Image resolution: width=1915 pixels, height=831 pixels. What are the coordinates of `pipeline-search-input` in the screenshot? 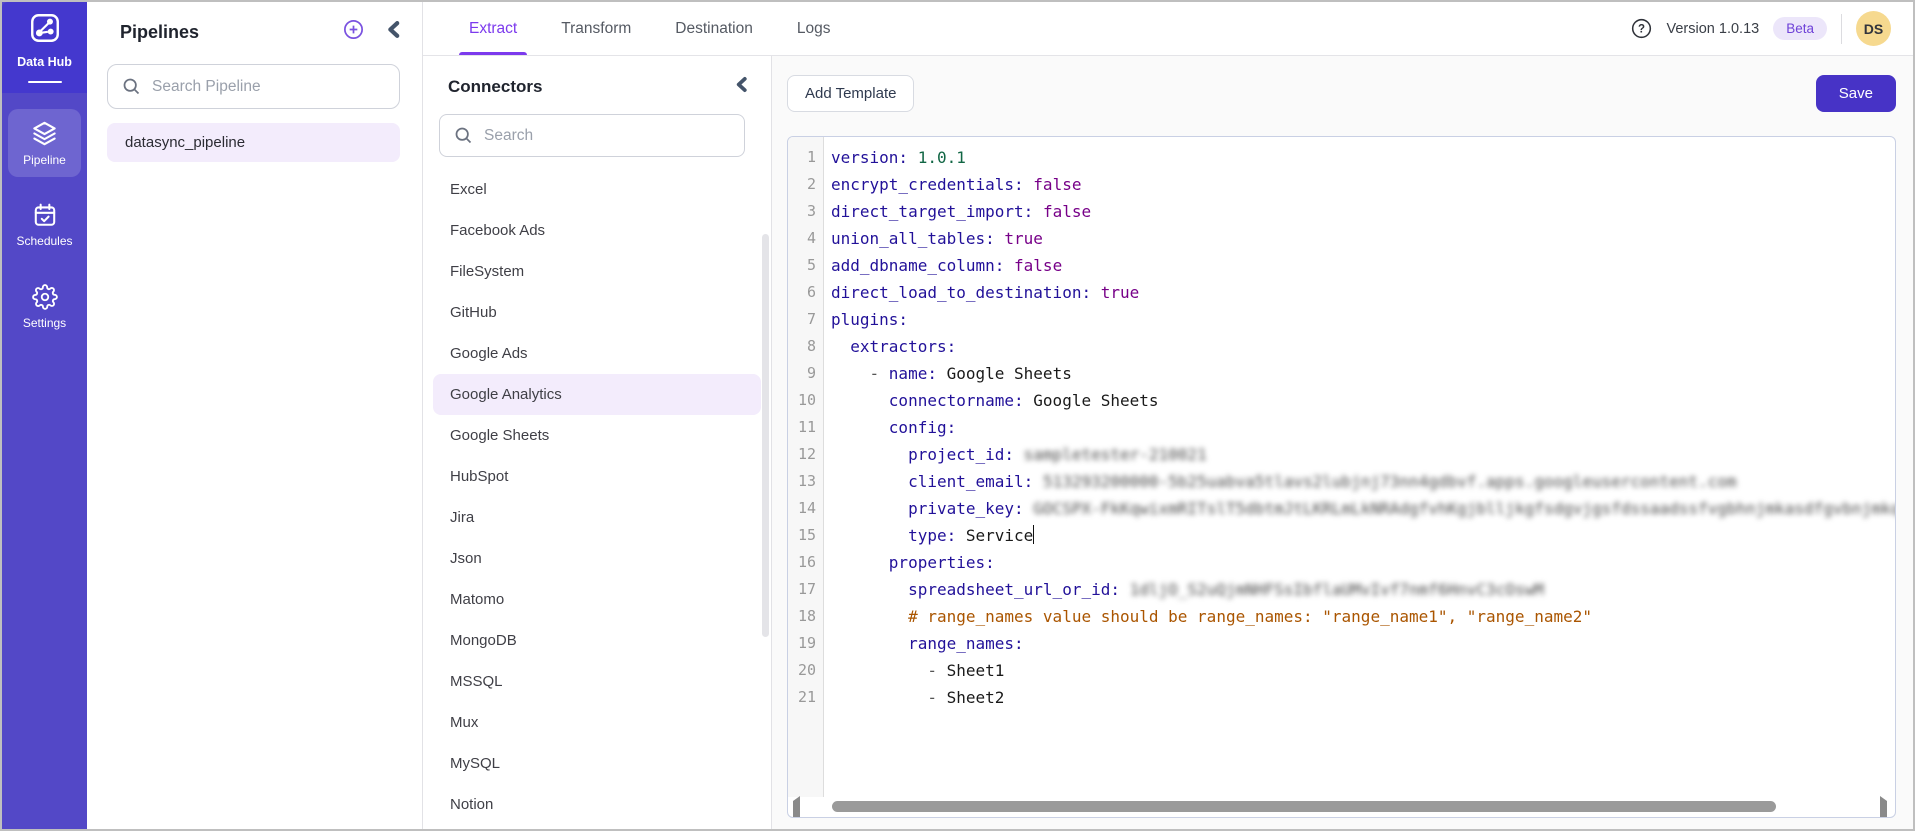 It's located at (253, 86).